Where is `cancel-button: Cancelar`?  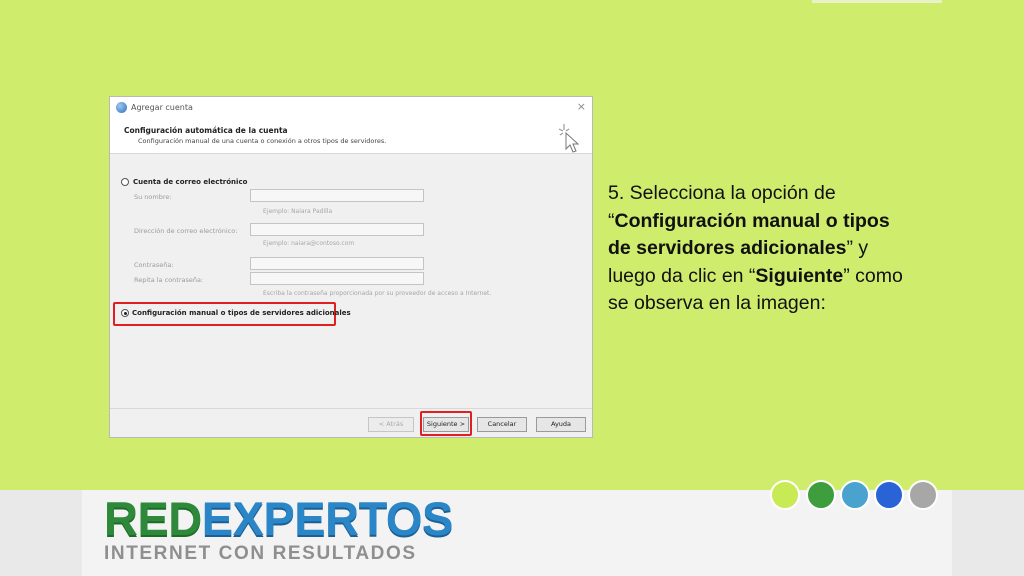 cancel-button: Cancelar is located at coordinates (502, 424).